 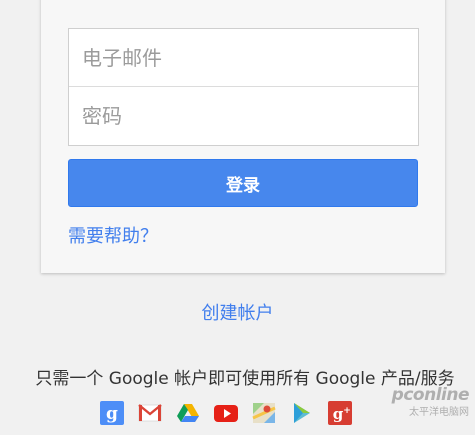 What do you see at coordinates (439, 412) in the screenshot?
I see `watermark-subtitle: 太平洋电脑网` at bounding box center [439, 412].